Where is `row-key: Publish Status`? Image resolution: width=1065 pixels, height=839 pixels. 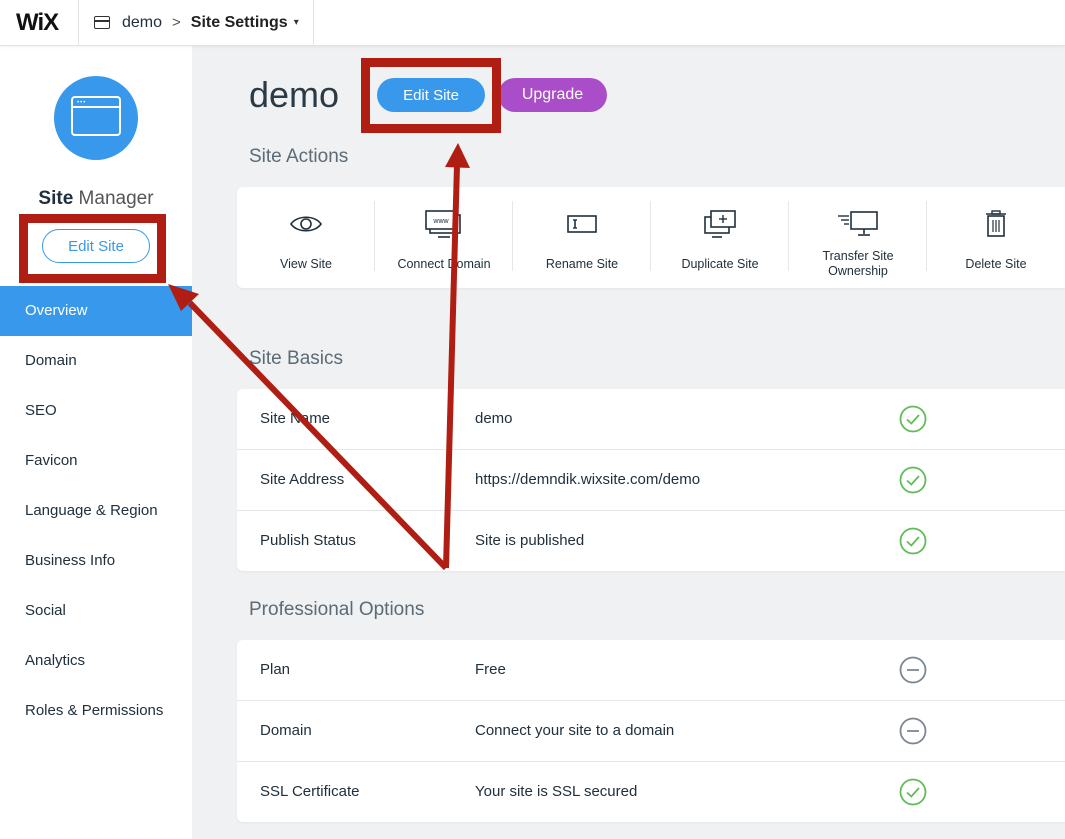
row-key: Publish Status is located at coordinates (308, 540).